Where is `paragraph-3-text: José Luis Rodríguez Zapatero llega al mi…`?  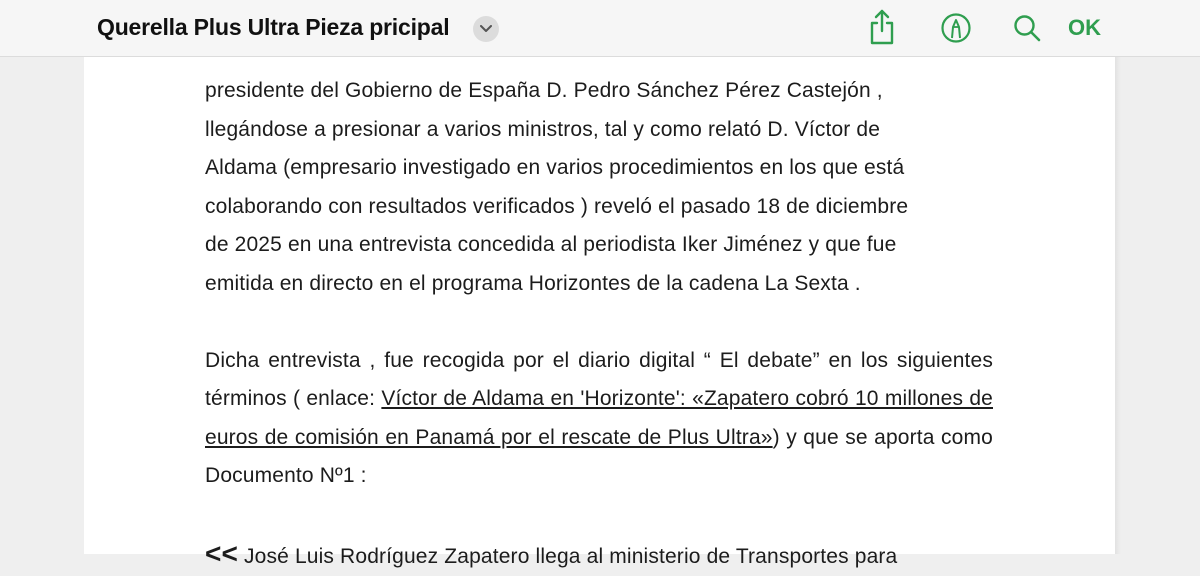 paragraph-3-text: José Luis Rodríguez Zapatero llega al mi… is located at coordinates (567, 556).